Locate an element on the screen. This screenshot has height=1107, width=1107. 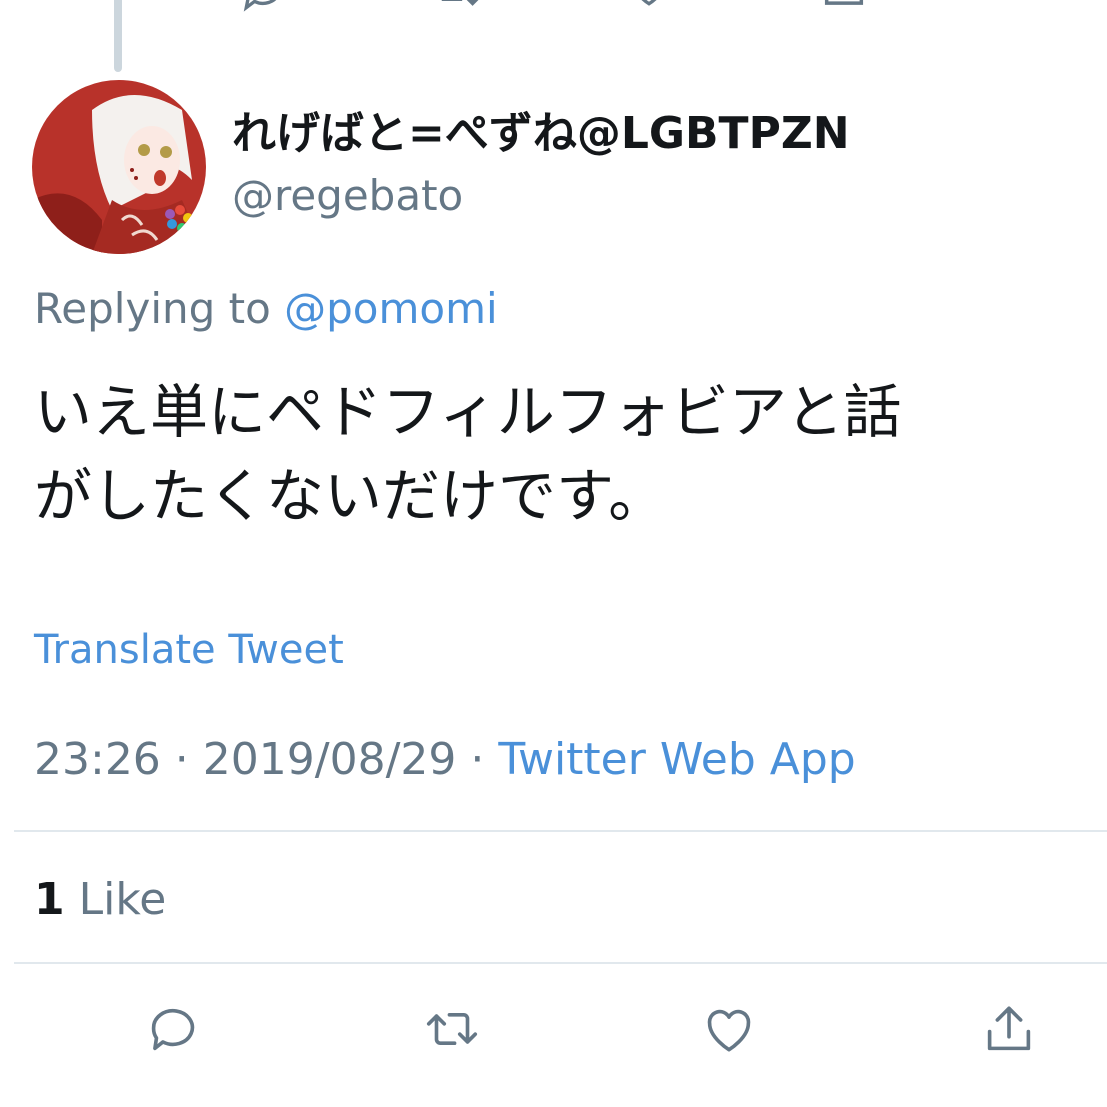
avatar is located at coordinates (119, 167).